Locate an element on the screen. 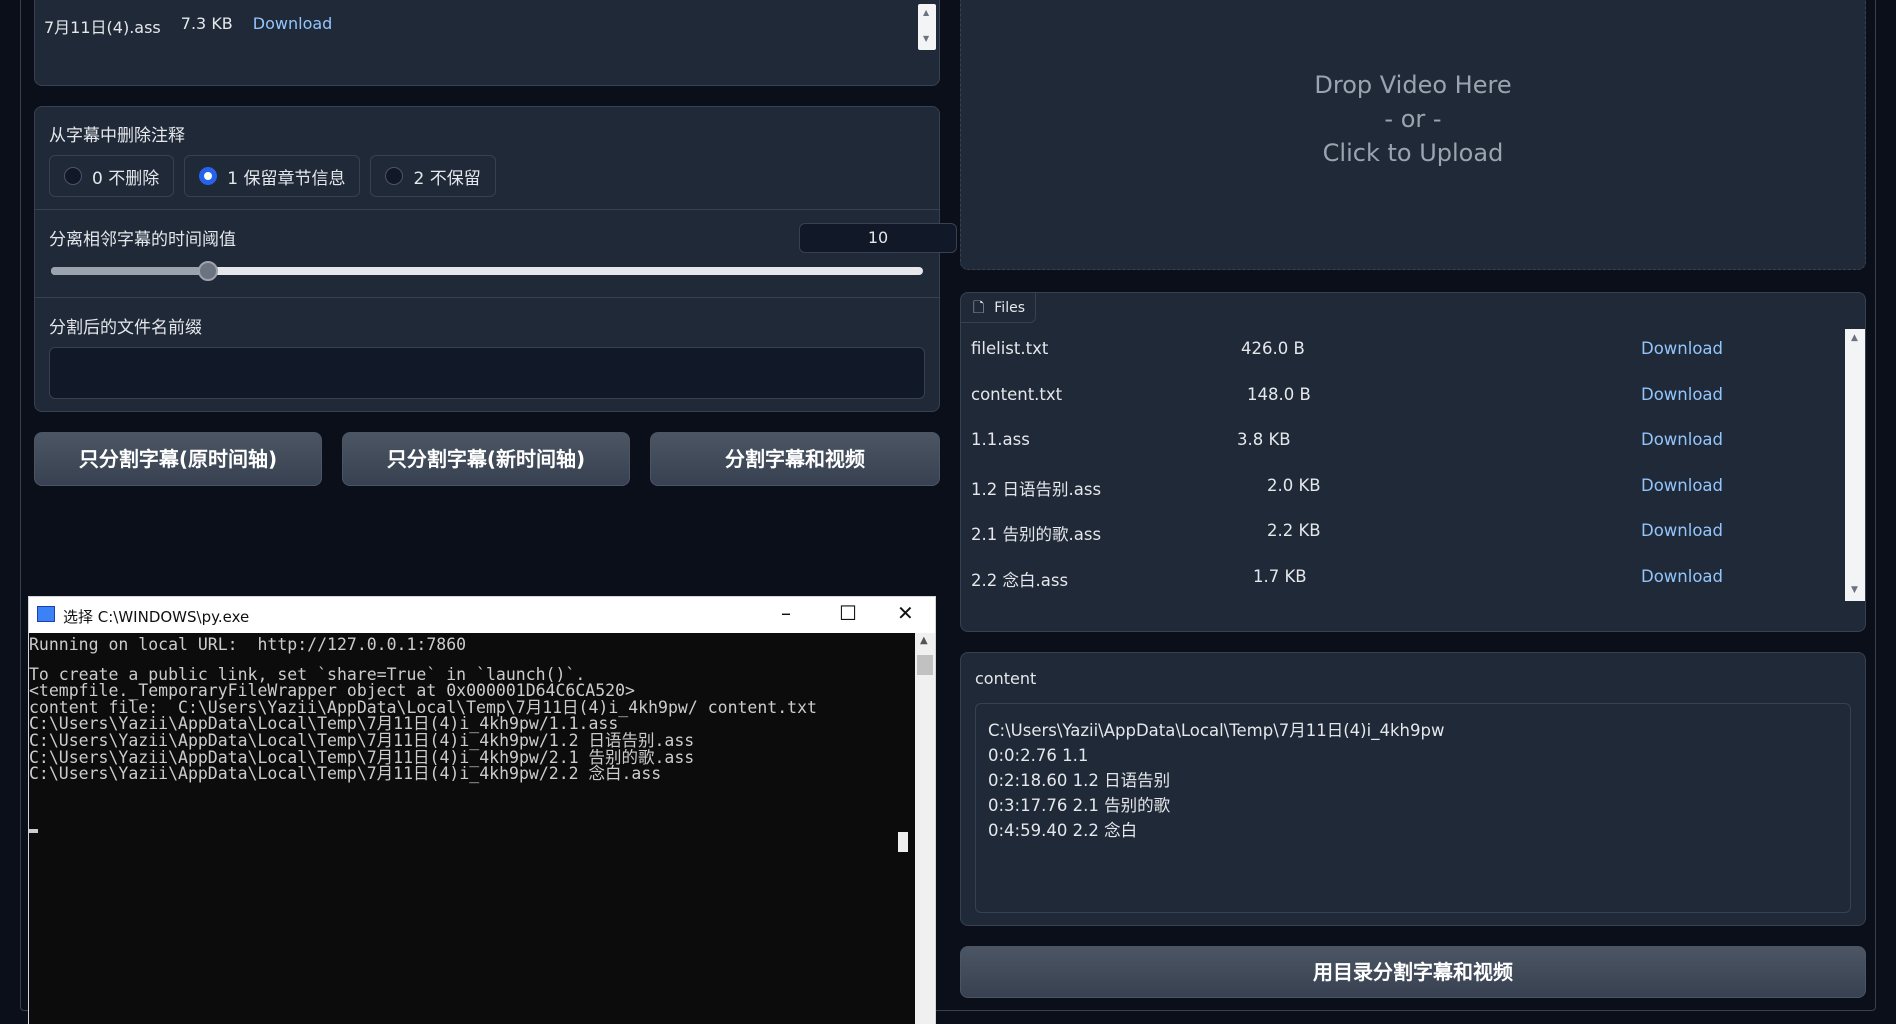 This screenshot has height=1024, width=1896. console-scroll-thumb is located at coordinates (925, 665).